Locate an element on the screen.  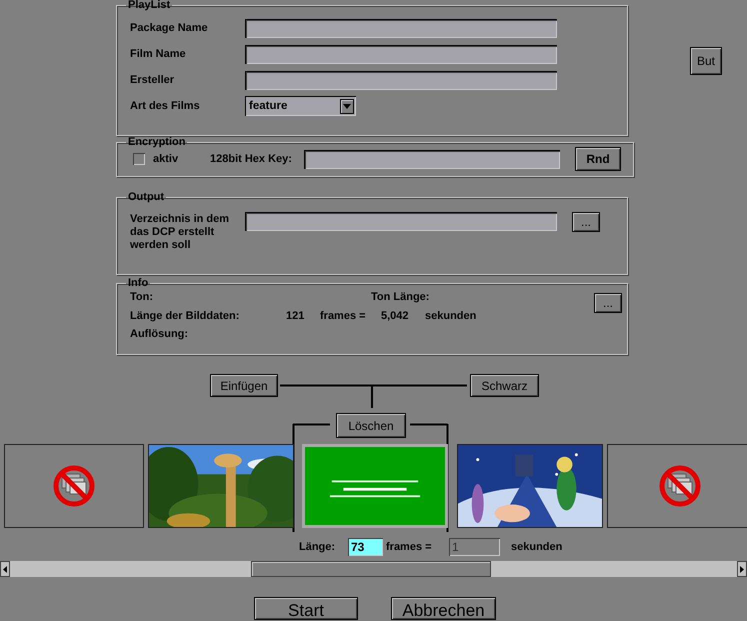
group-title: Encryption is located at coordinates (156, 142).